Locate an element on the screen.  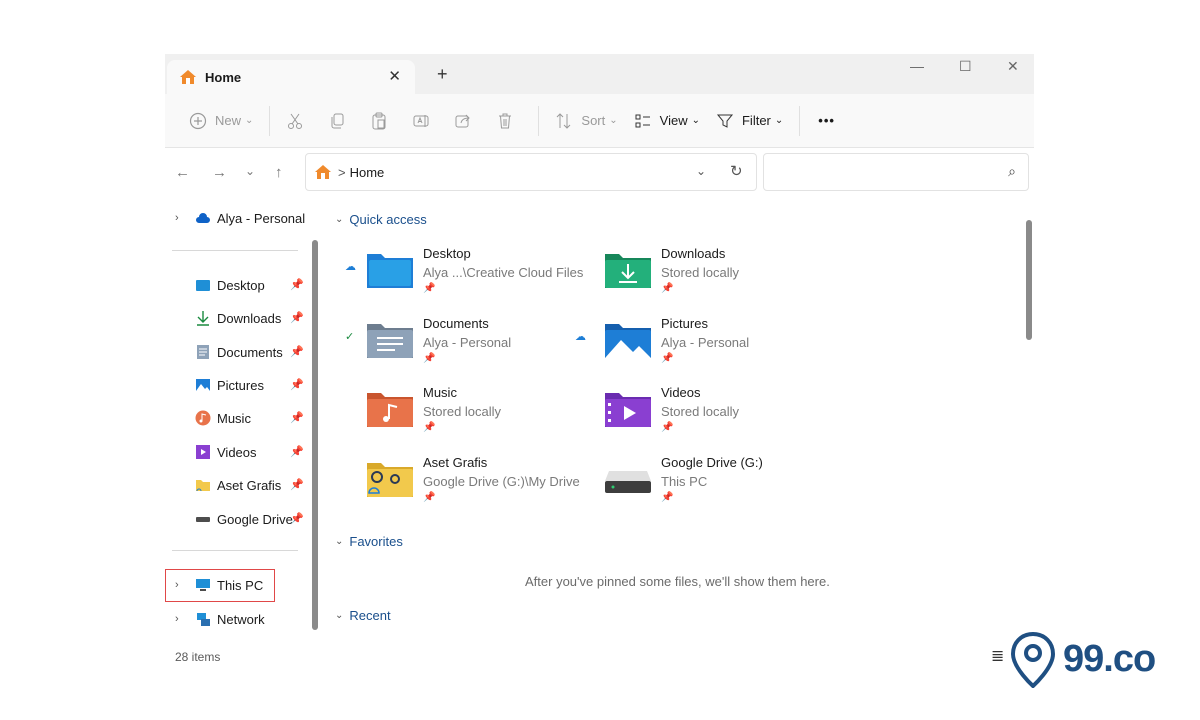
videos-icon is located at coordinates (203, 452).